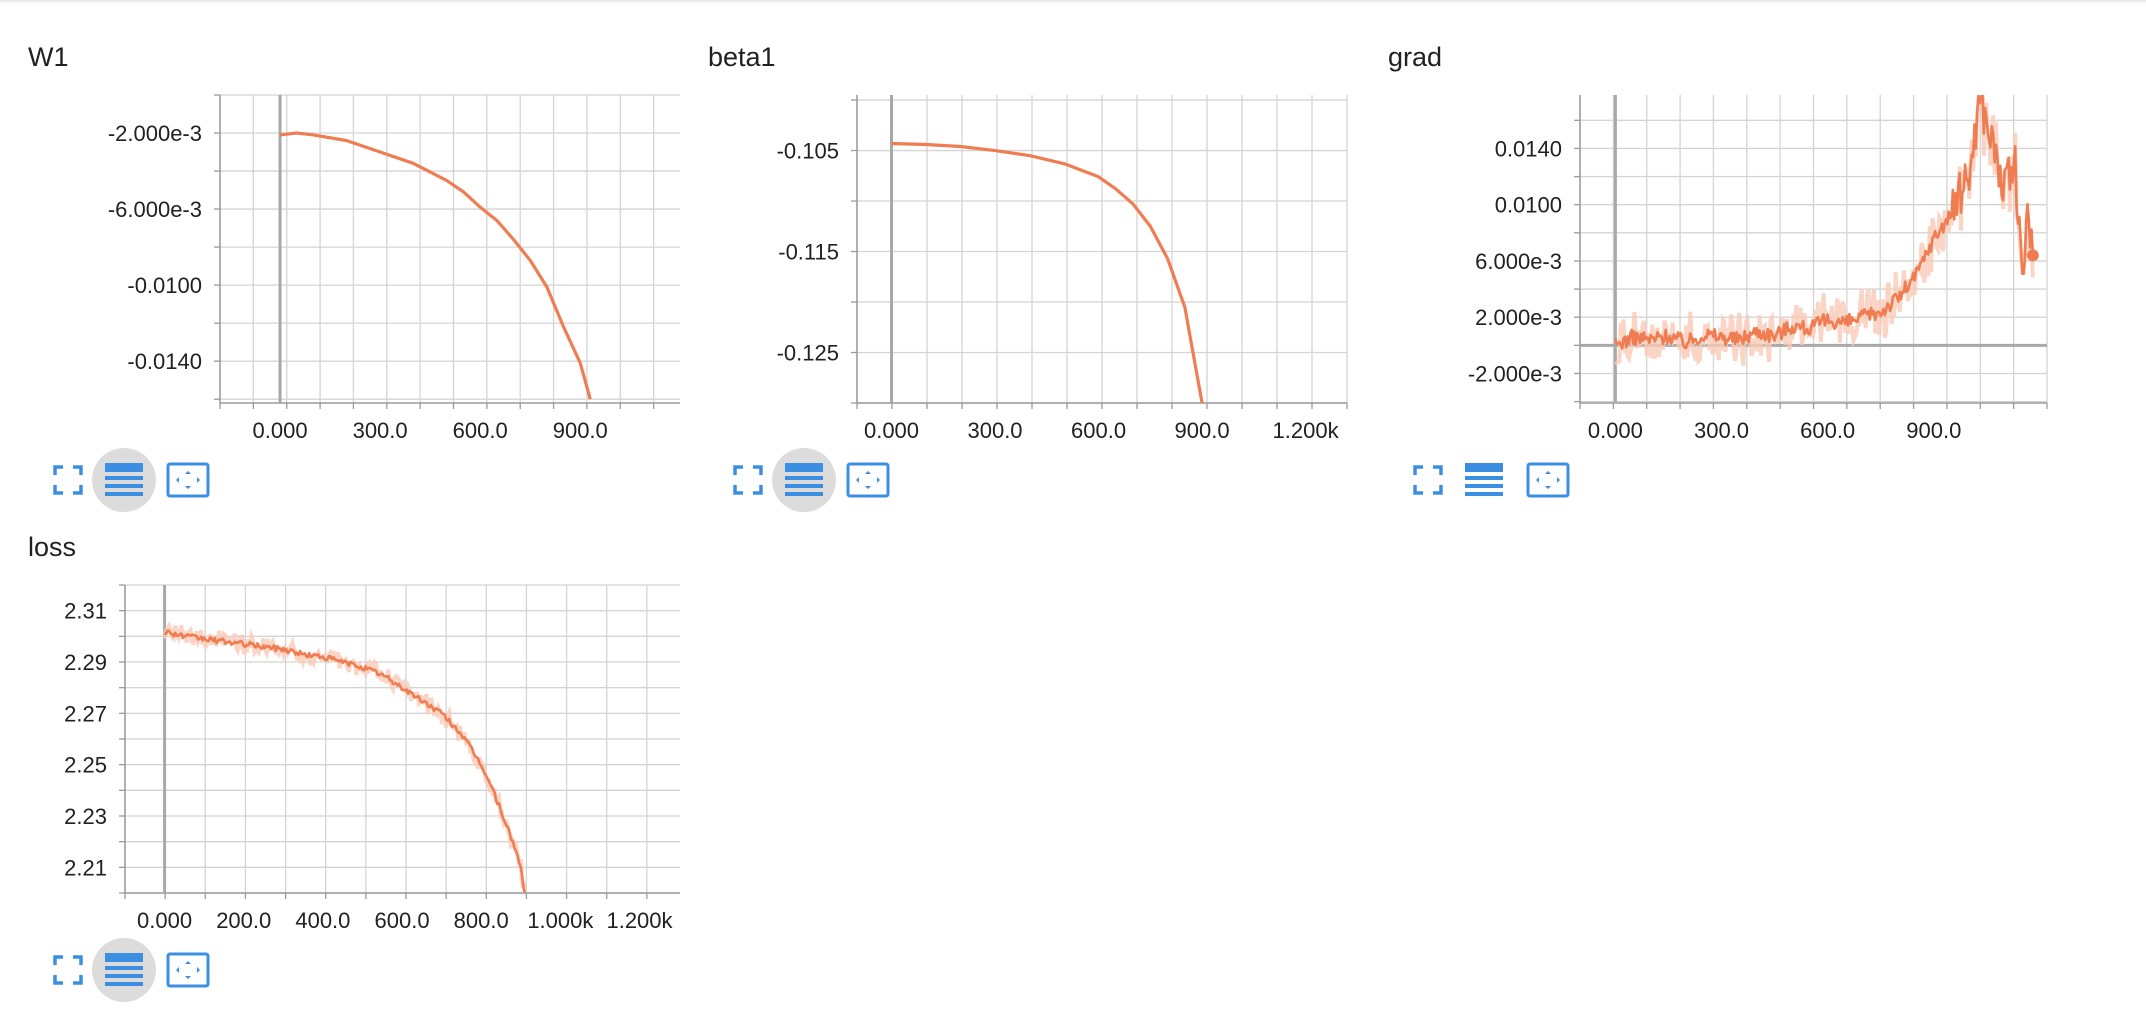 The image size is (2146, 1020). What do you see at coordinates (155, 209) in the screenshot?
I see `y-tick-label: -6.000e-3` at bounding box center [155, 209].